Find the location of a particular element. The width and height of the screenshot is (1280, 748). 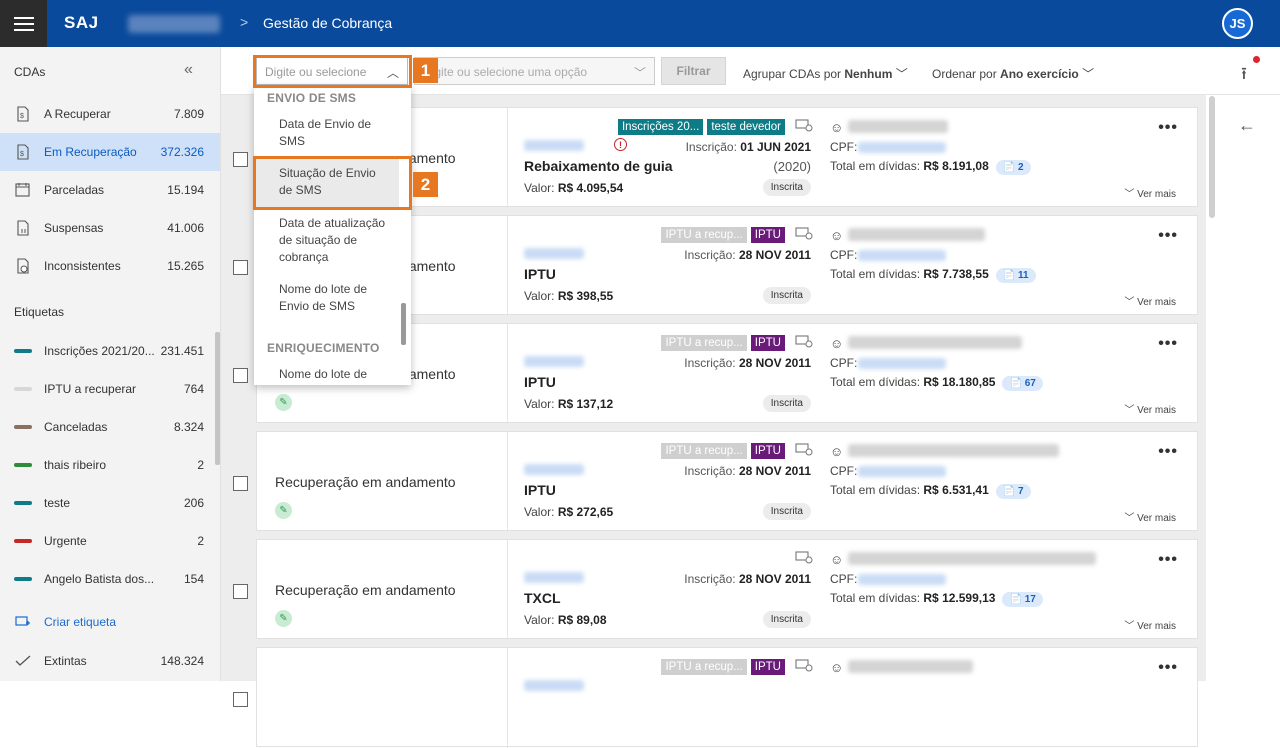

documents-count-badge: 📄 7 is located at coordinates (1013, 491).